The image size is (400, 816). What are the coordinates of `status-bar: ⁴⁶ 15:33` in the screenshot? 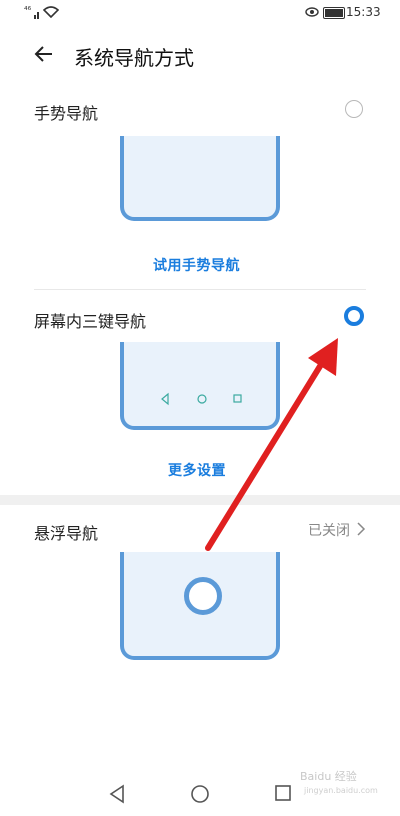 It's located at (200, 13).